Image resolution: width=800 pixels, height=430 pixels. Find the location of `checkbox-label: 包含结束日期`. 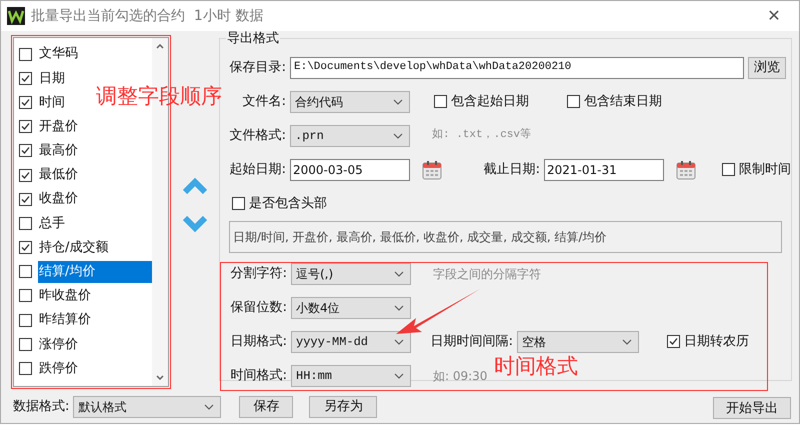

checkbox-label: 包含结束日期 is located at coordinates (623, 101).